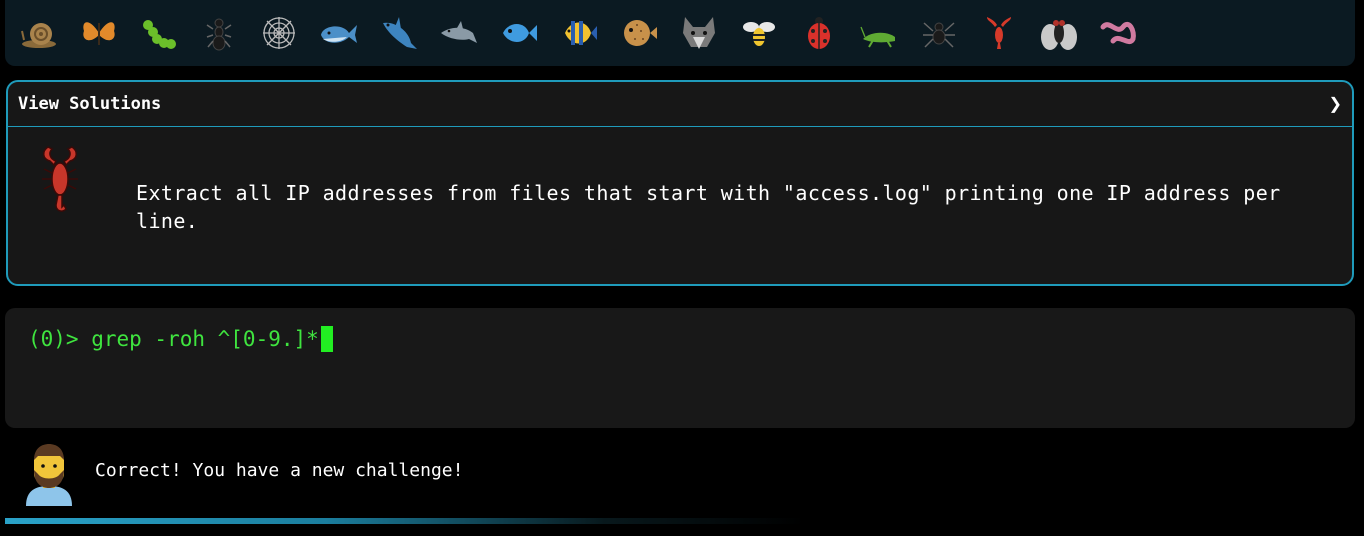 The image size is (1364, 536). I want to click on ladybug-icon, so click(819, 33).